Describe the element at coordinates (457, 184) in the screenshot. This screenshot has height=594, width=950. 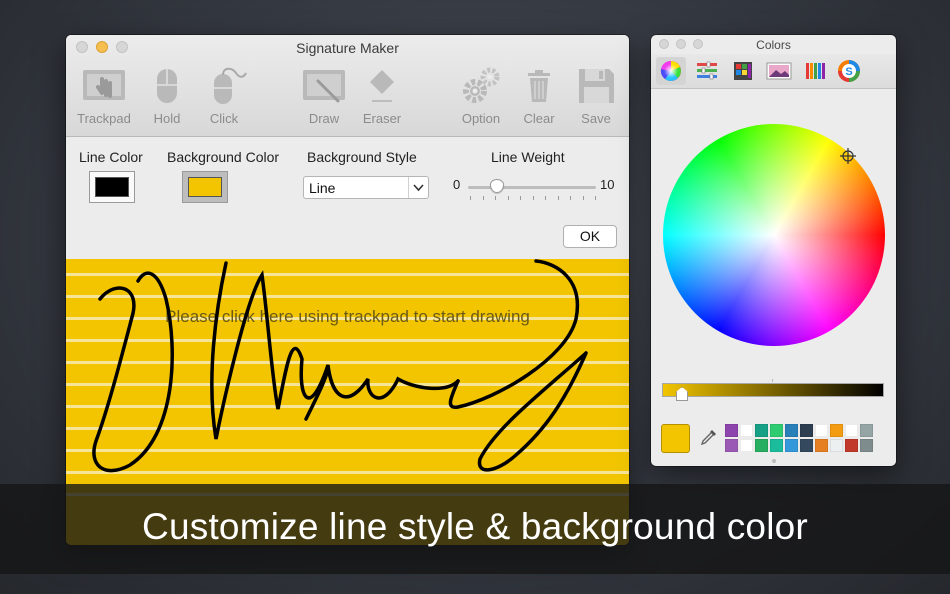
I see `line-weight-min: 0` at that location.